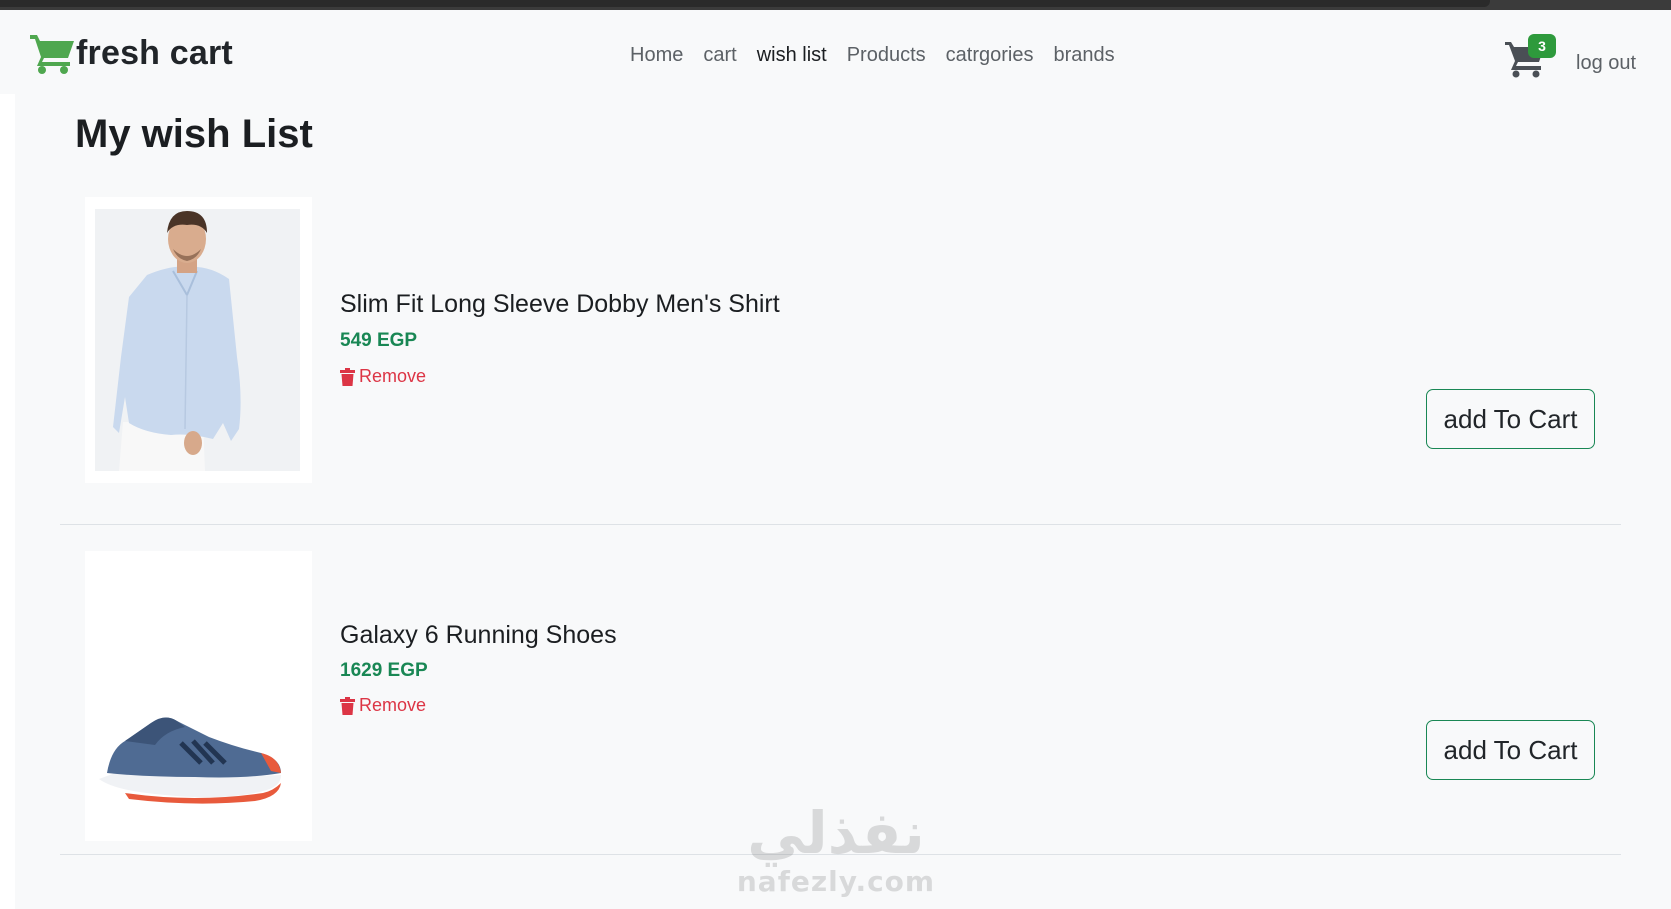 The height and width of the screenshot is (909, 1671). I want to click on product-name: Galaxy 6 Running Shoes, so click(478, 635).